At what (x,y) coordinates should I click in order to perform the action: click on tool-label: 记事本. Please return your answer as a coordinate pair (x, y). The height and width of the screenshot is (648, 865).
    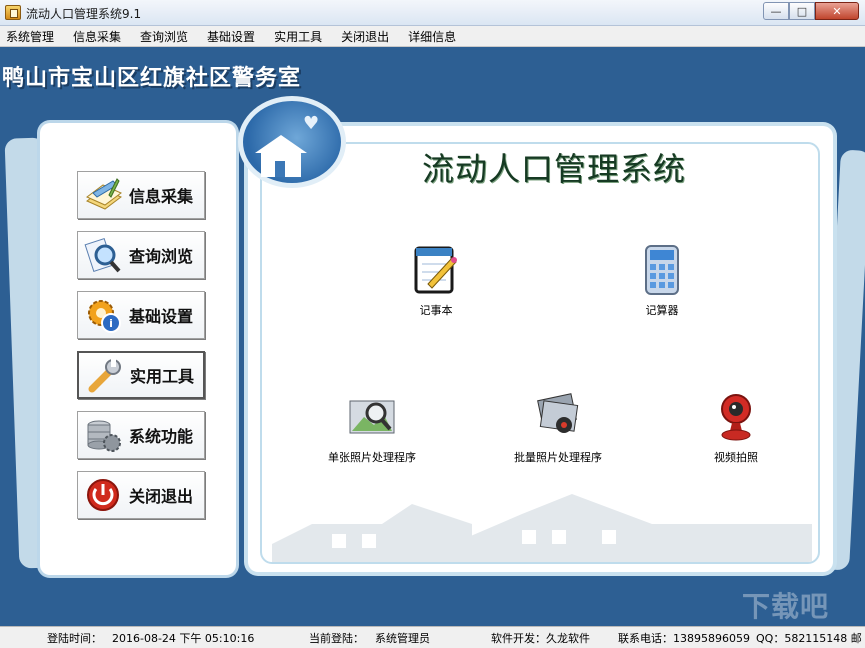
    Looking at the image, I should click on (436, 310).